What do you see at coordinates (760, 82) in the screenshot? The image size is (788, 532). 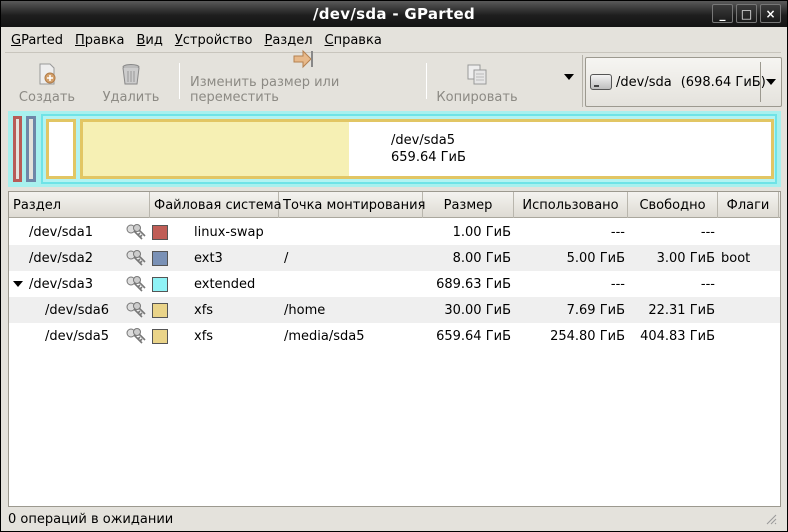 I see `device-selector-separator` at bounding box center [760, 82].